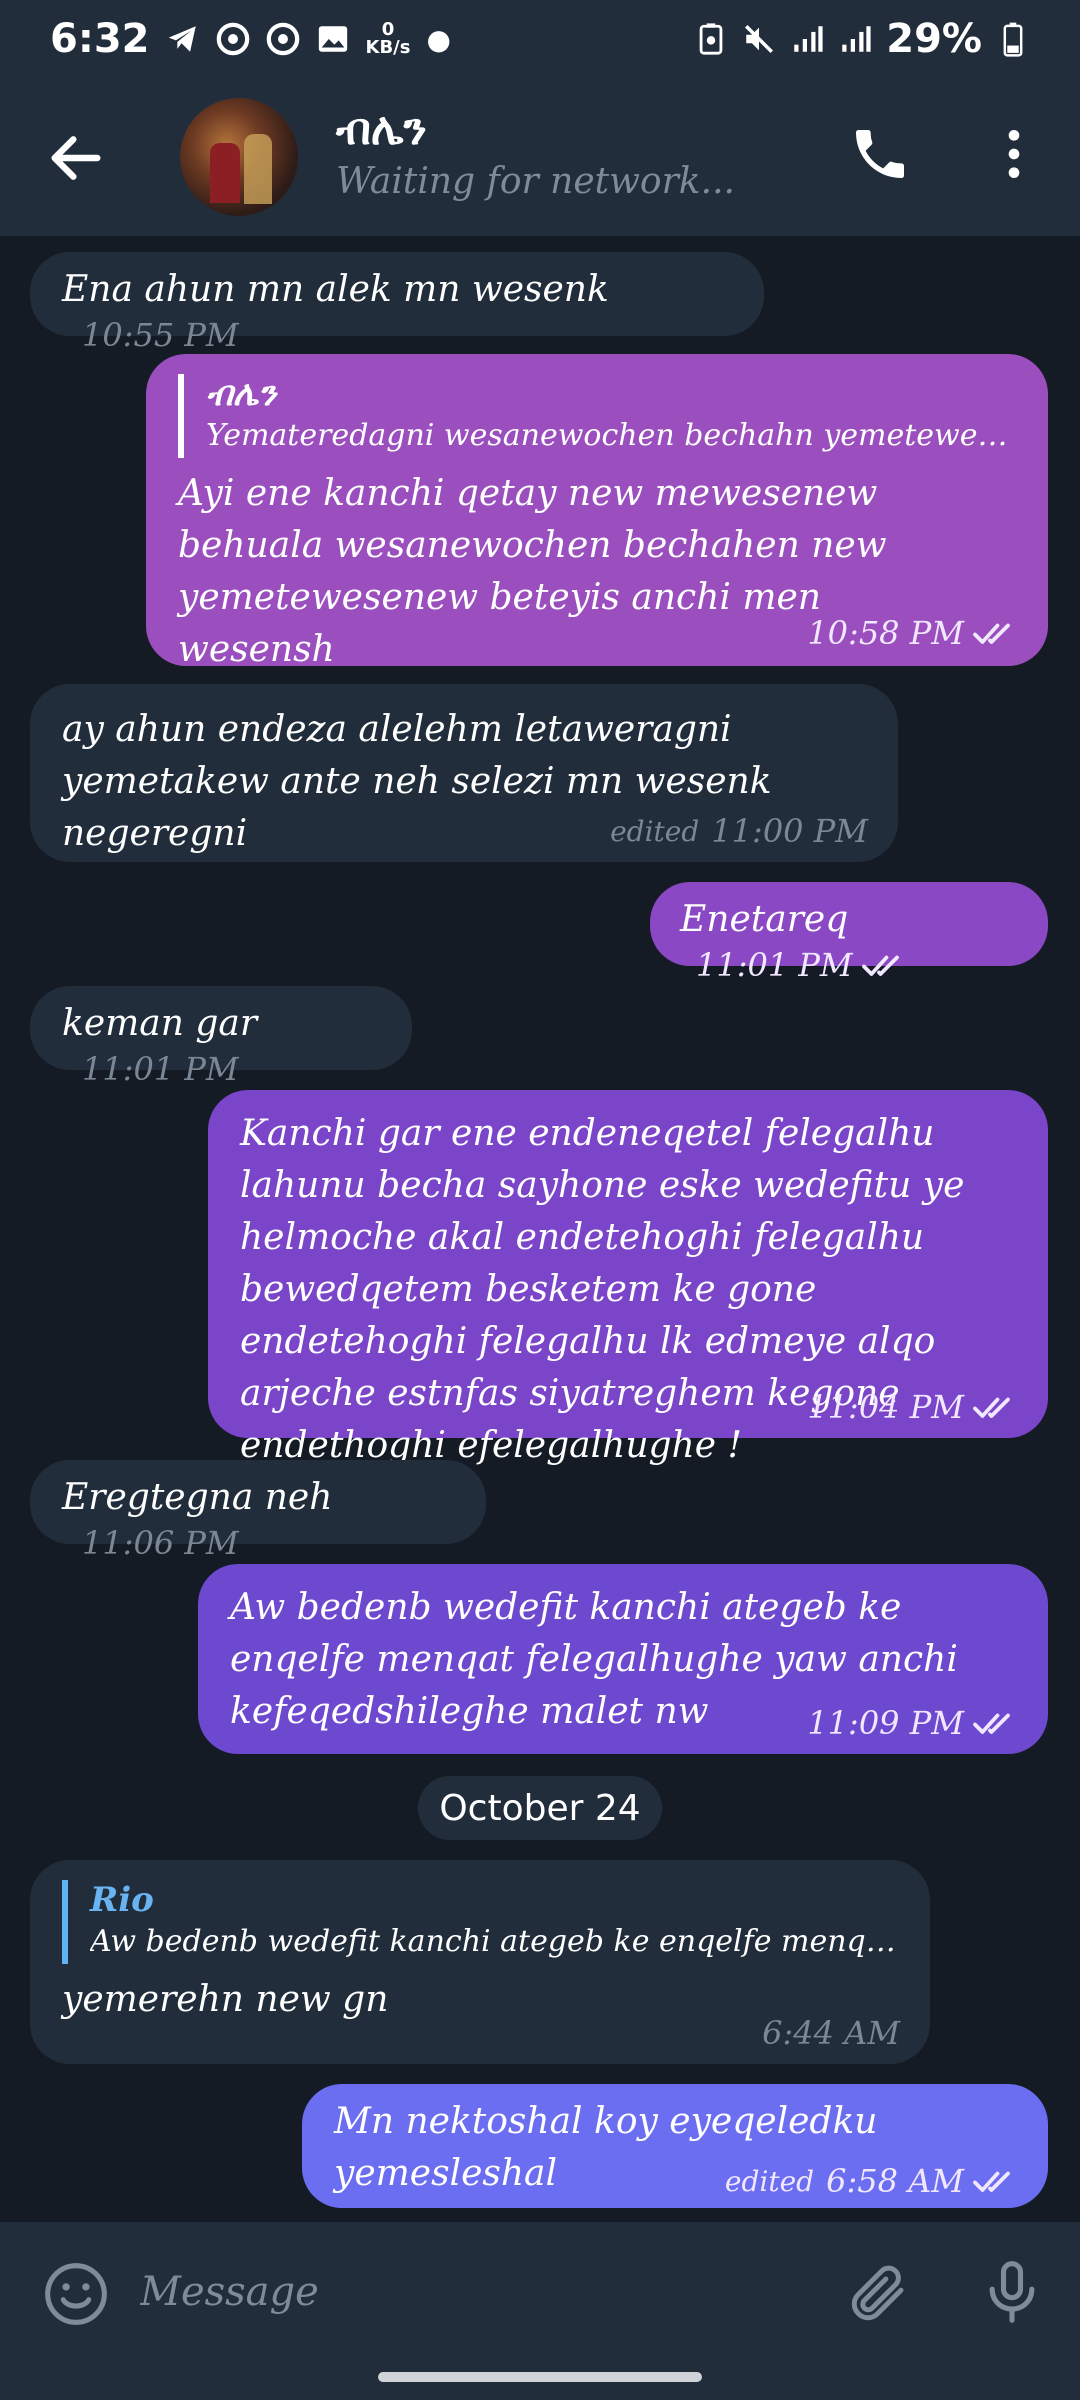 The height and width of the screenshot is (2400, 1080). I want to click on message-time: 11:01 PM, so click(160, 1069).